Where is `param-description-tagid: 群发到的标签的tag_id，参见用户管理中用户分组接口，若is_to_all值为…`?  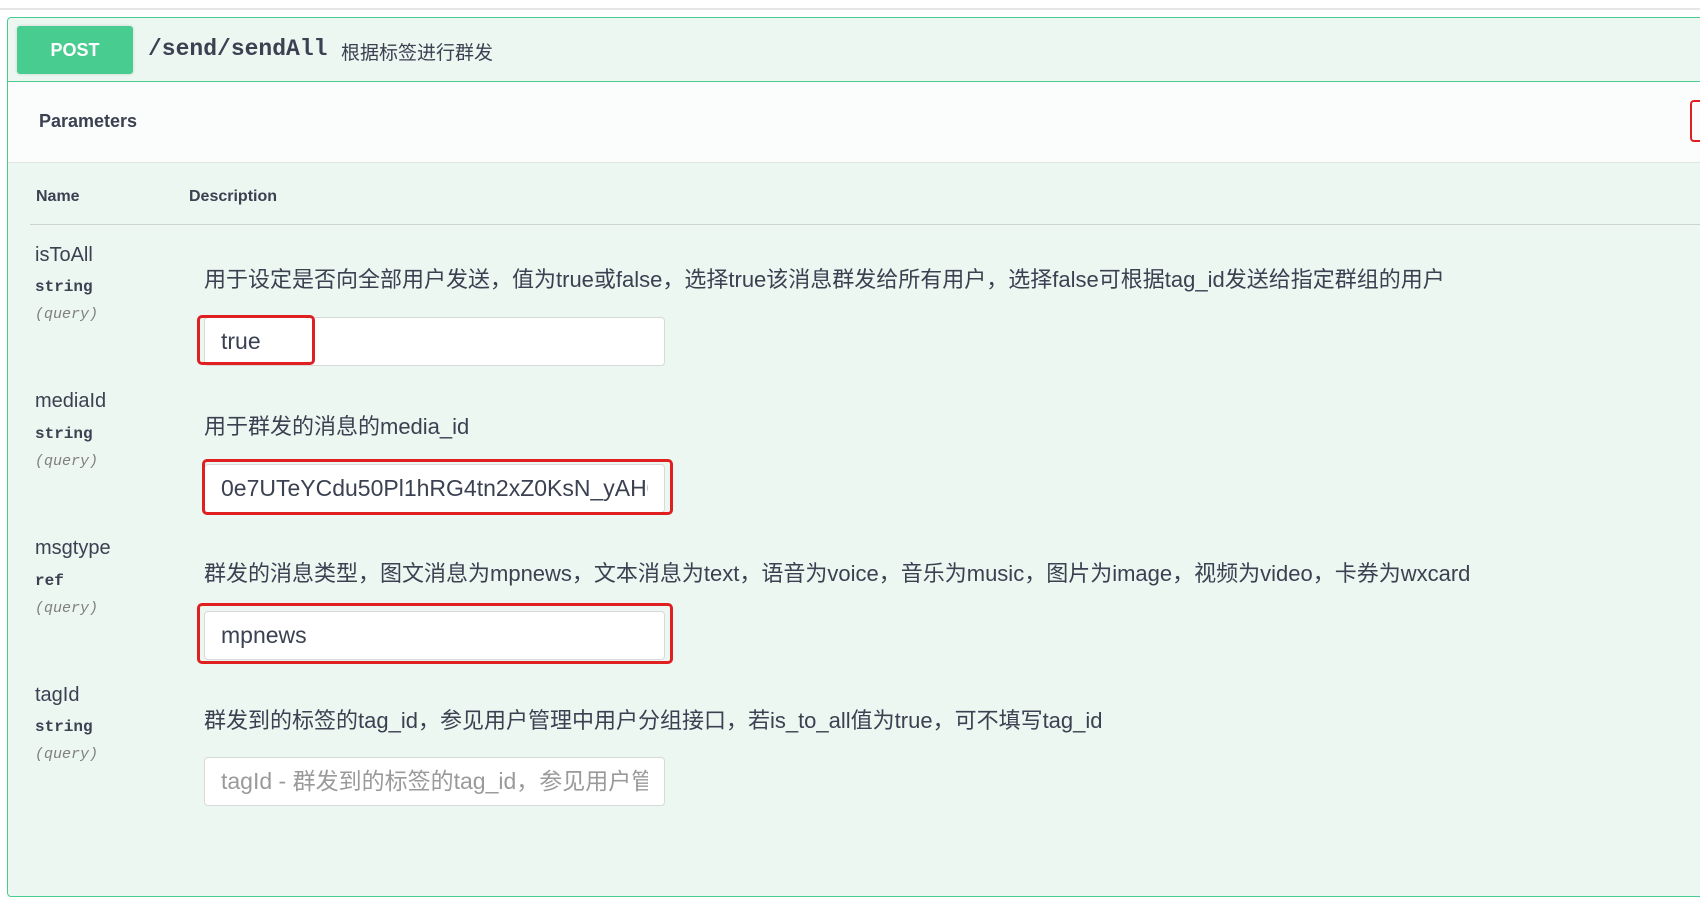
param-description-tagid: 群发到的标签的tag_id，参见用户管理中用户分组接口，若is_to_all值为… is located at coordinates (653, 720).